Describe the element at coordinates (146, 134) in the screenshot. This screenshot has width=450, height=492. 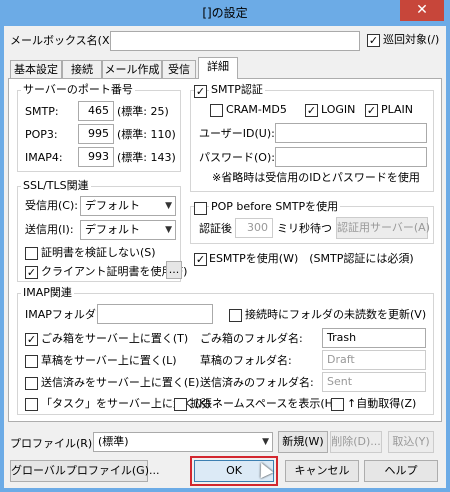
I see `pop3-port-default: (標準: 110)` at that location.